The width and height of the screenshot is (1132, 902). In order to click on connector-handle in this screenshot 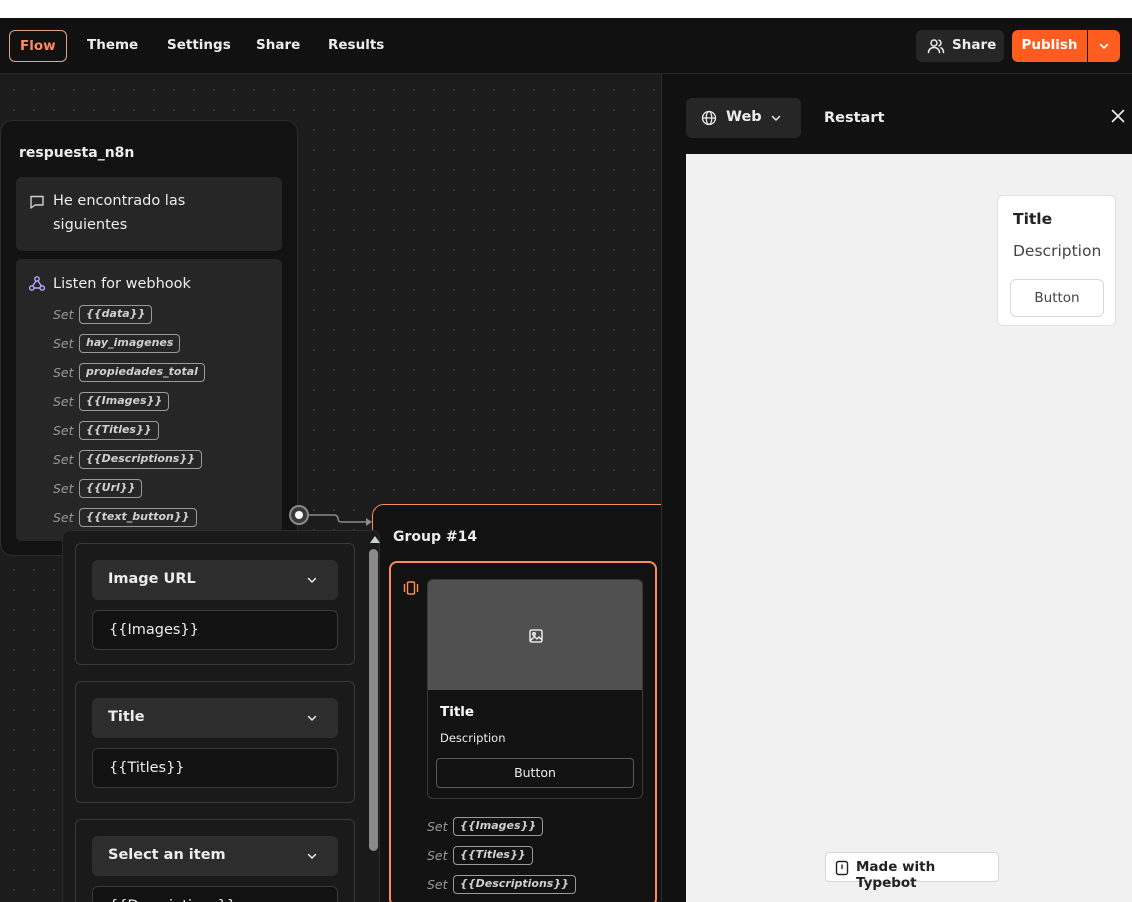, I will do `click(299, 515)`.